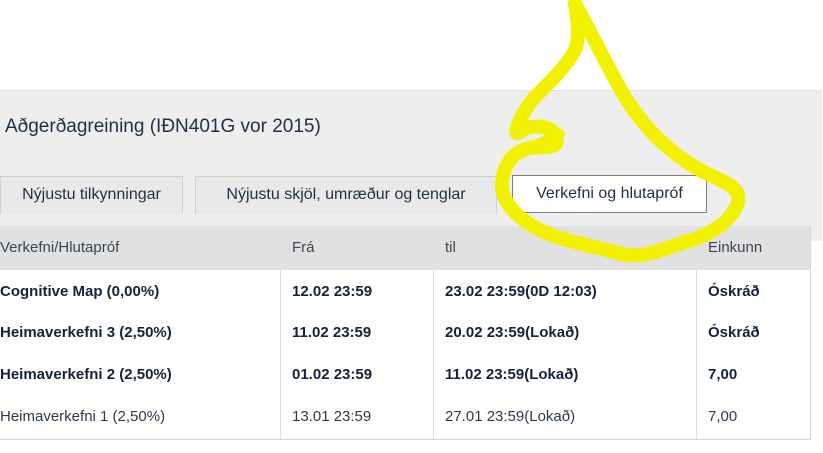 This screenshot has height=453, width=823. What do you see at coordinates (512, 332) in the screenshot?
I see `assignment-to: 20.02 23:59(Lokað)` at bounding box center [512, 332].